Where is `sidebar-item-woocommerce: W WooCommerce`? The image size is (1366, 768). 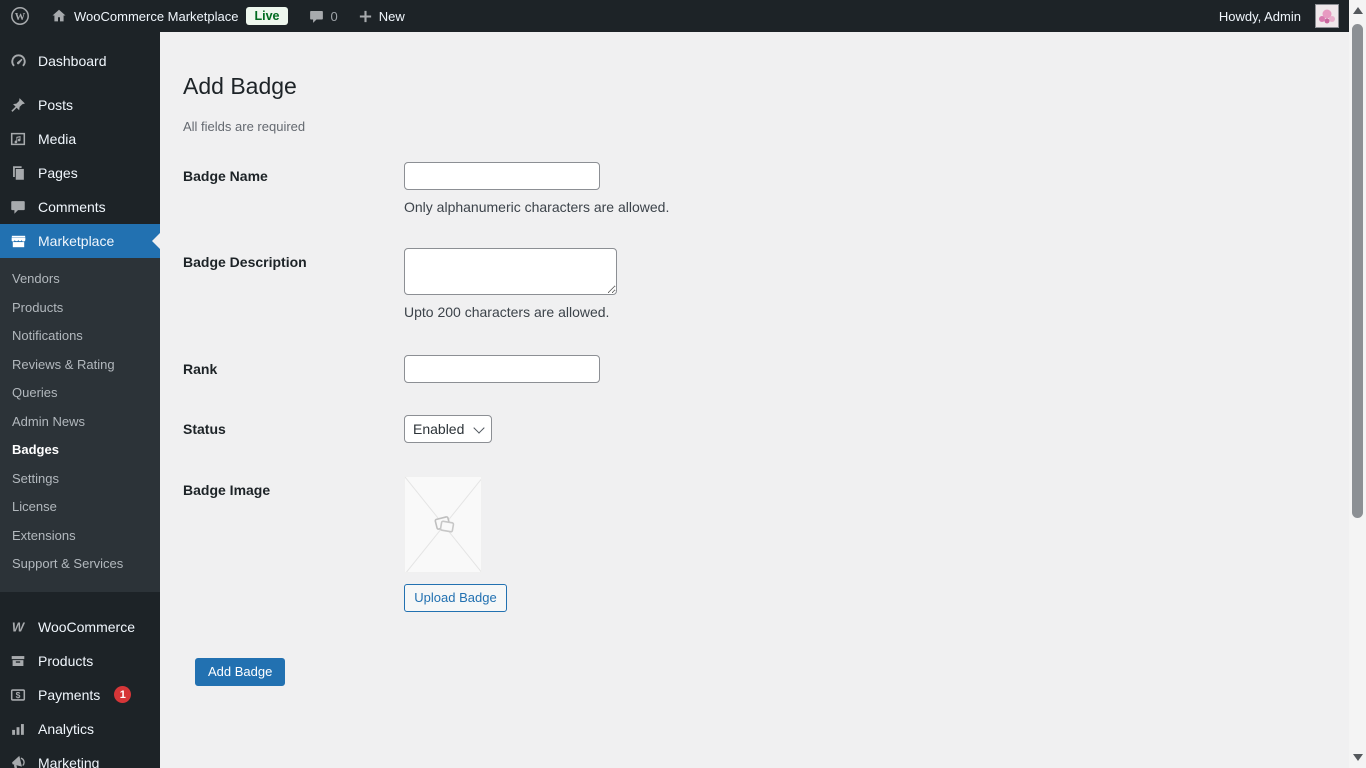 sidebar-item-woocommerce: W WooCommerce is located at coordinates (80, 627).